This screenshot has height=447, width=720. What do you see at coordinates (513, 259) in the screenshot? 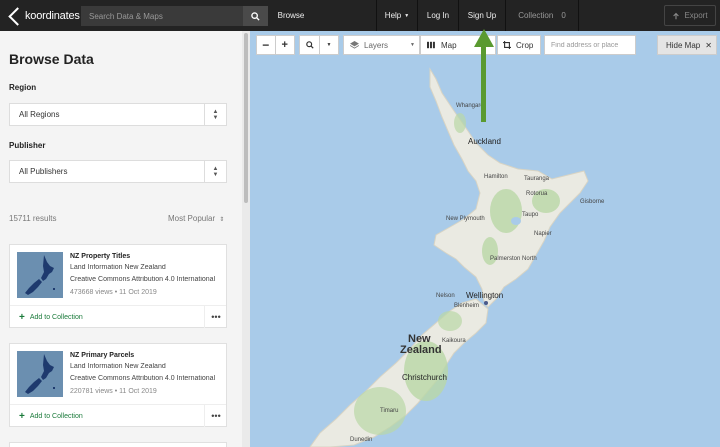
I see `map-label-palmerston-north: Palmerston North` at bounding box center [513, 259].